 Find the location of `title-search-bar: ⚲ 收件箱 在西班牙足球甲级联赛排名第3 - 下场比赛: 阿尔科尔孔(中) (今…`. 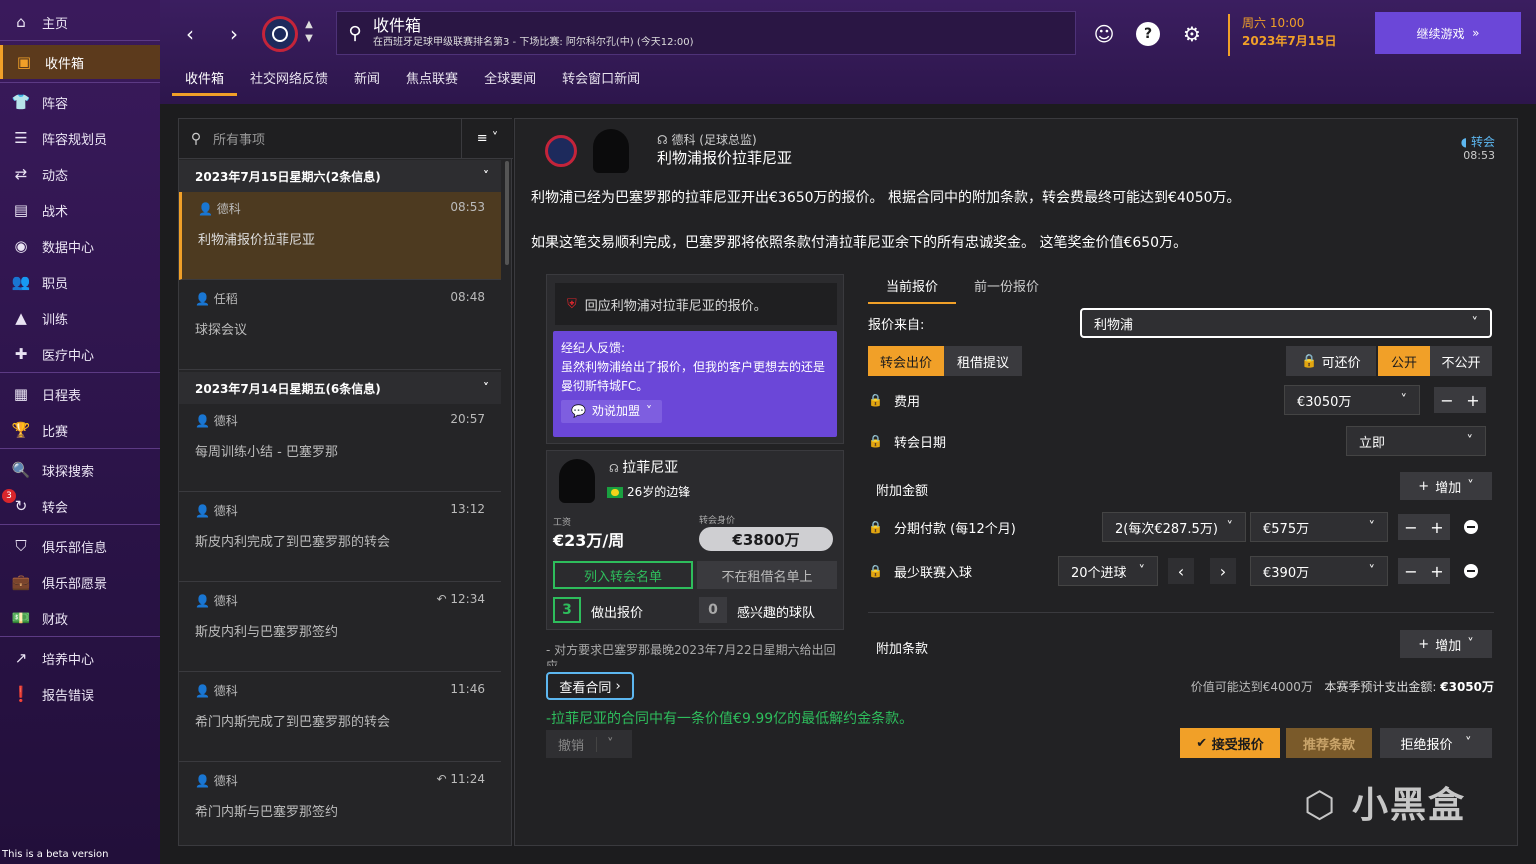

title-search-bar: ⚲ 收件箱 在西班牙足球甲级联赛排名第3 - 下场比赛: 阿尔科尔孔(中) (今… is located at coordinates (706, 33).